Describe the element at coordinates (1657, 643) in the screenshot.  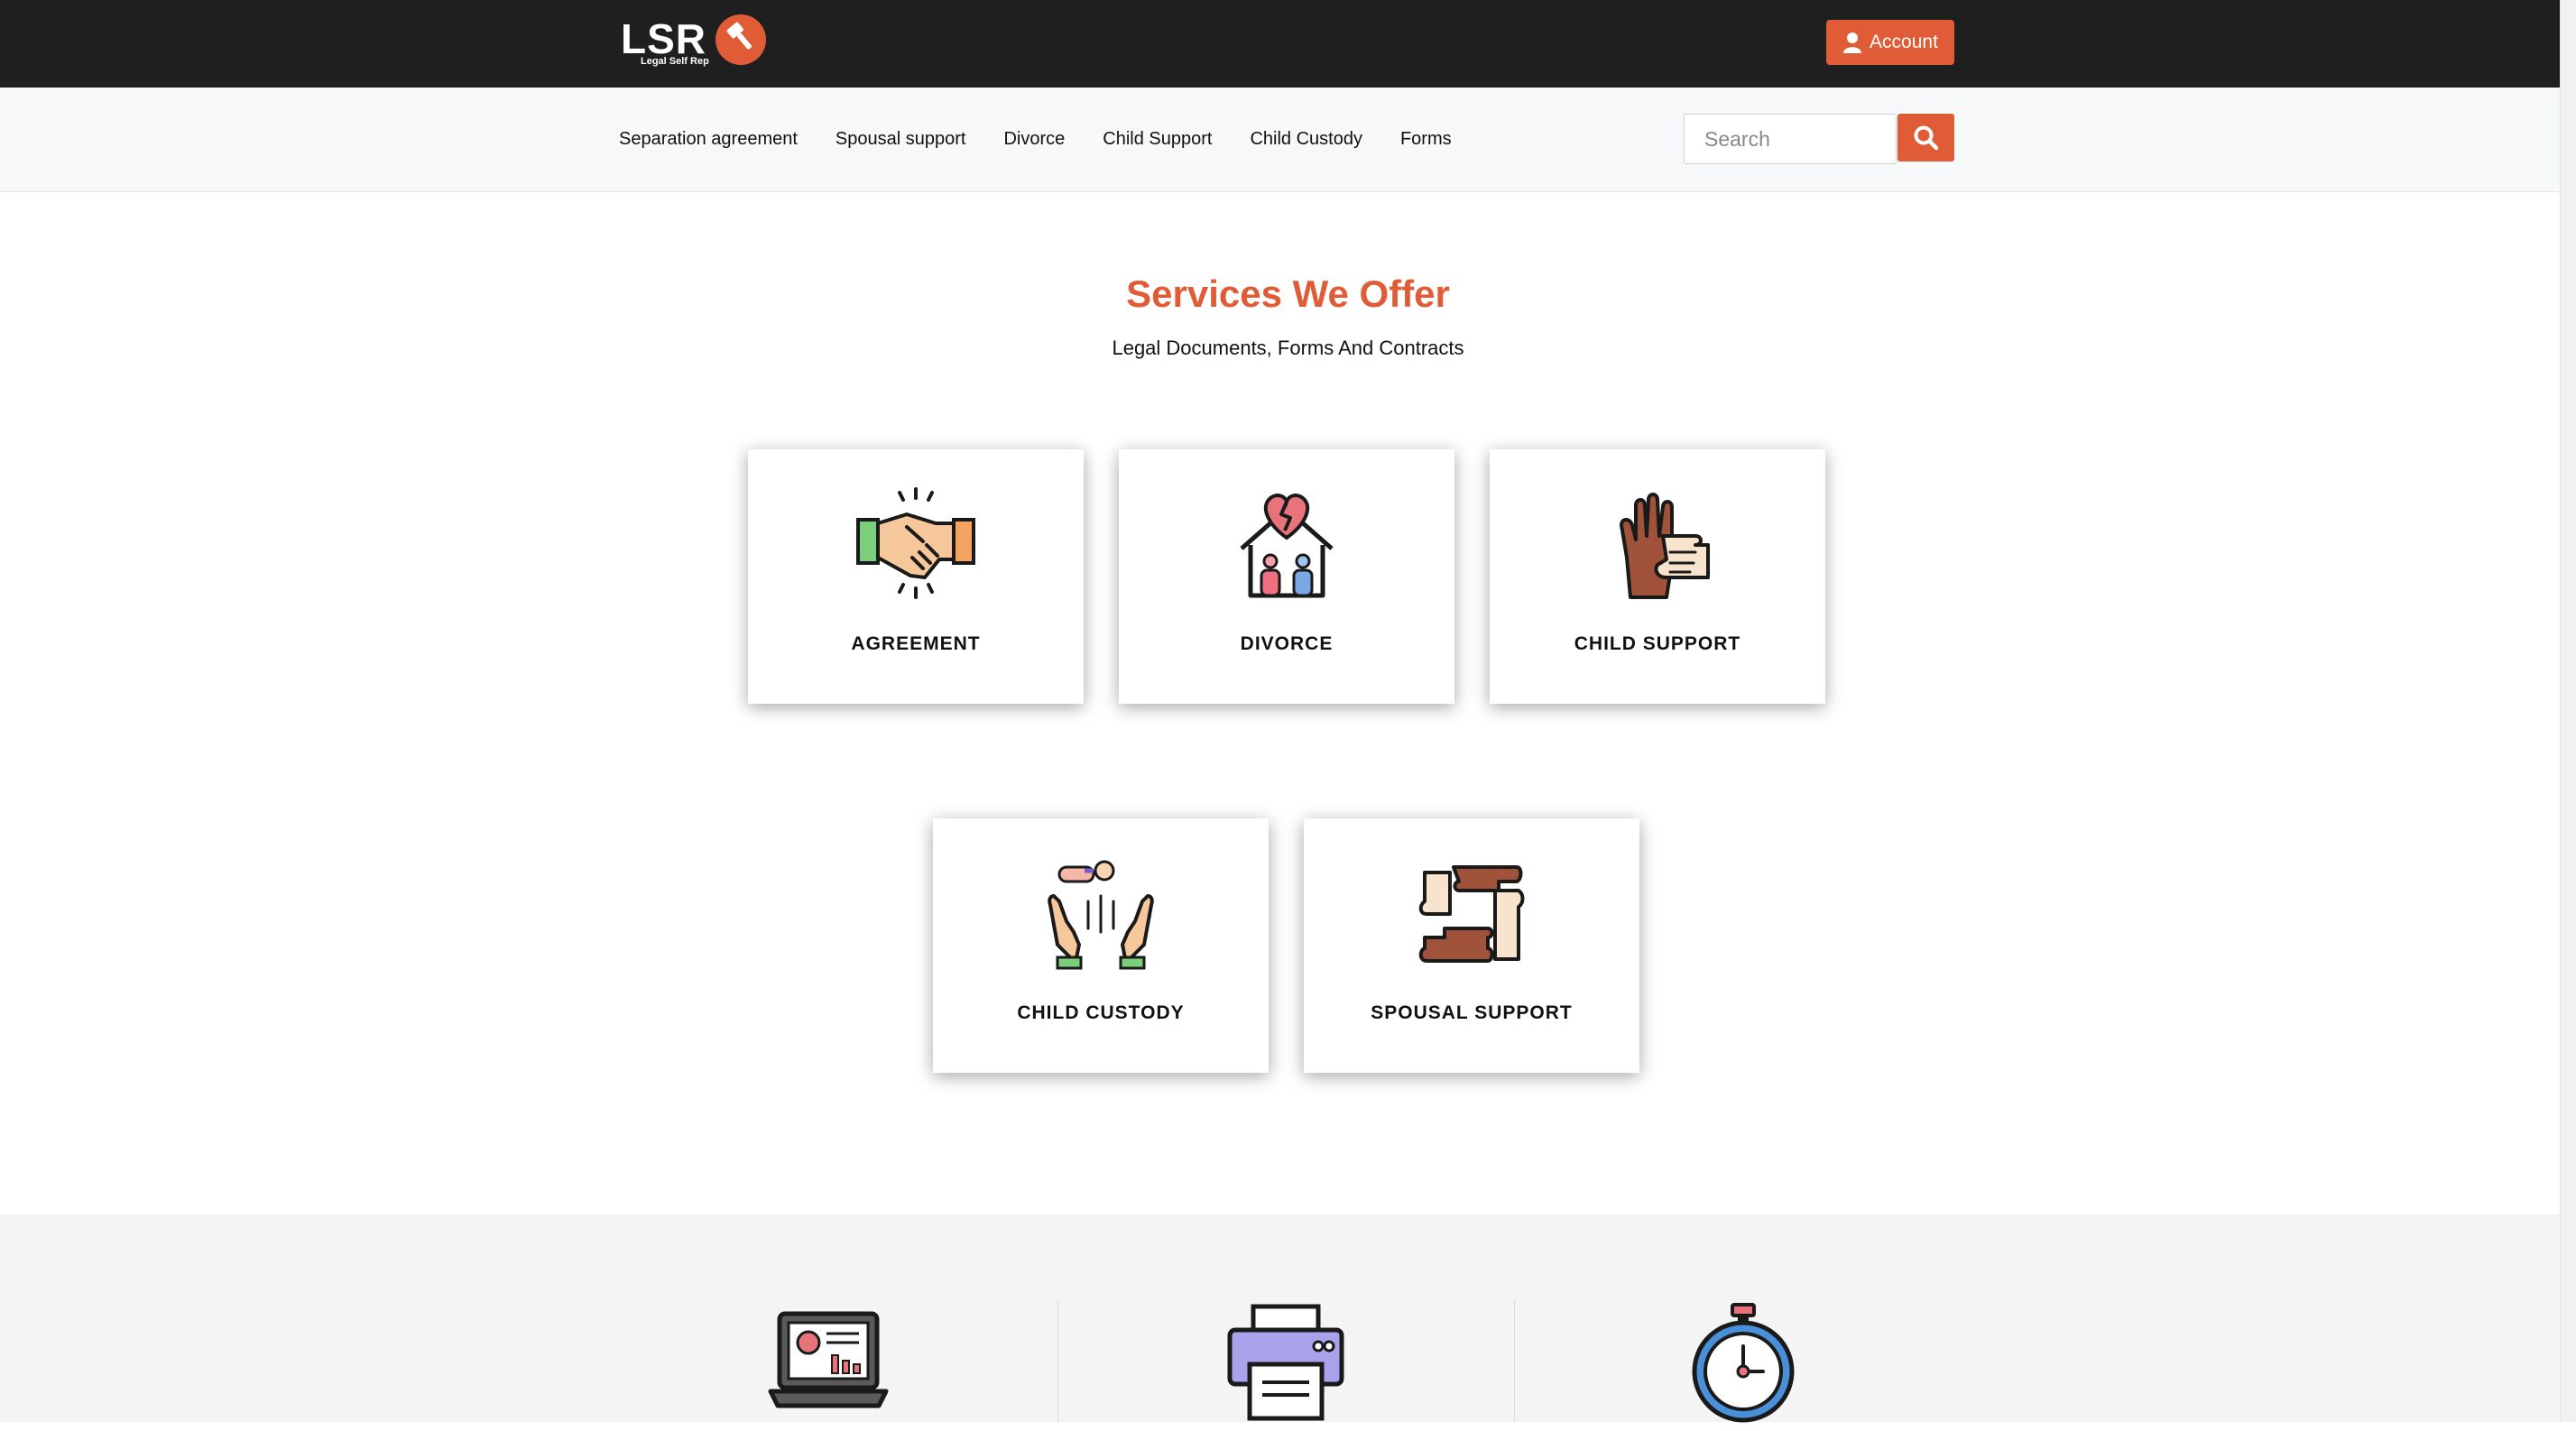
I see `service-card-label: CHILD SUPPORT` at that location.